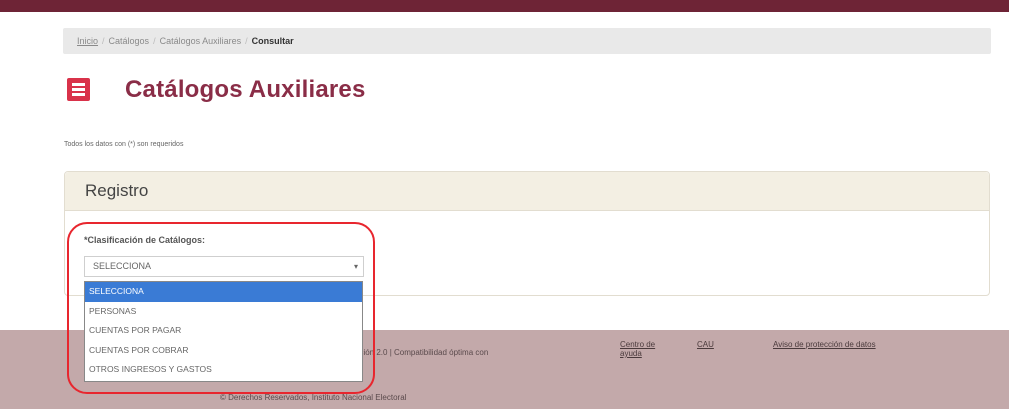 The width and height of the screenshot is (1009, 409). What do you see at coordinates (527, 191) in the screenshot?
I see `panel-header` at bounding box center [527, 191].